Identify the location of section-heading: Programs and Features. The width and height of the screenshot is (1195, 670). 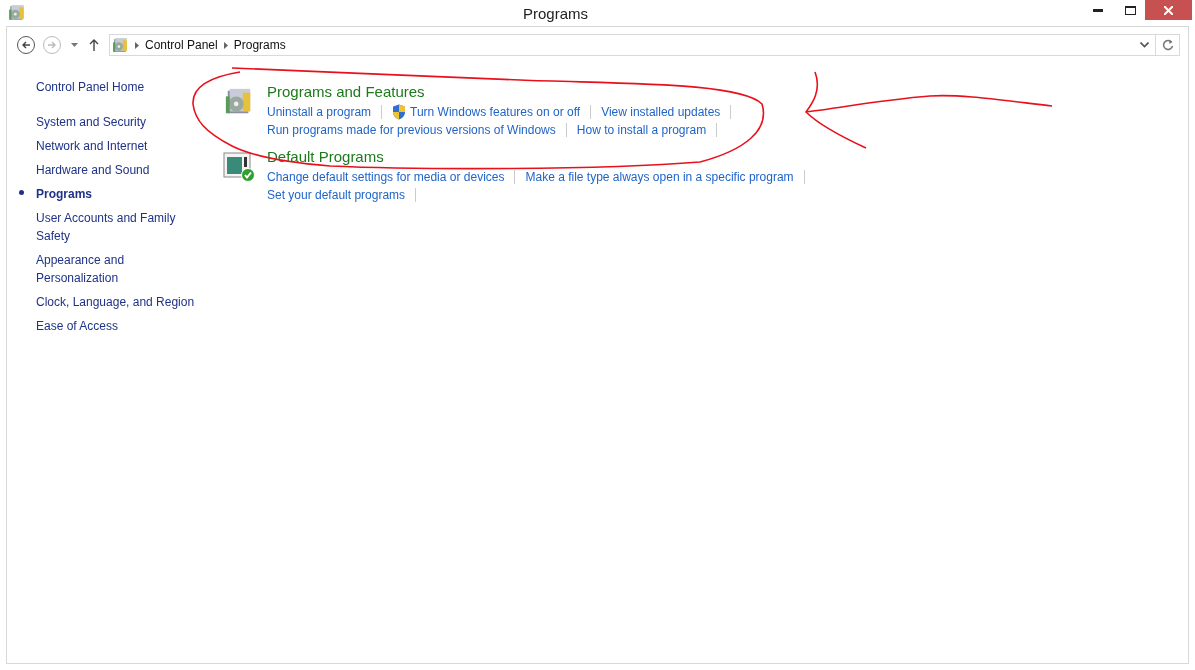
(504, 92).